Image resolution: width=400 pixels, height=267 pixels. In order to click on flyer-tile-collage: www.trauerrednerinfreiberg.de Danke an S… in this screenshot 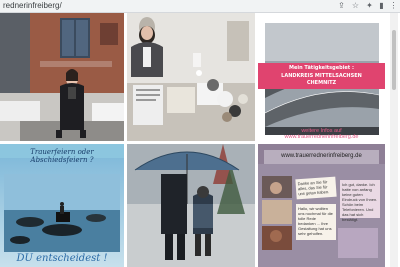, I will do `click(321, 205)`.